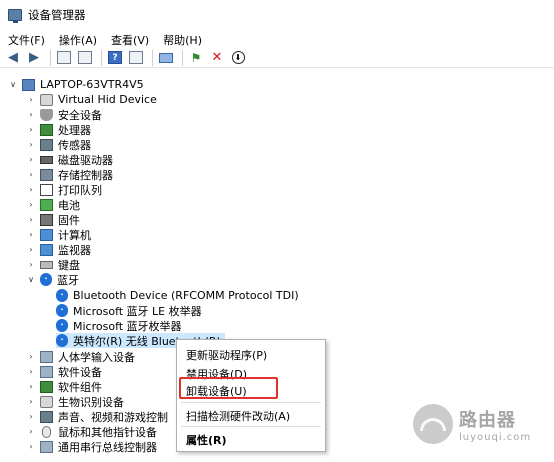 Image resolution: width=554 pixels, height=462 pixels. What do you see at coordinates (277, 58) in the screenshot?
I see `toolbar: ◀ ▶ ? ⚑ ✕ ⬇` at bounding box center [277, 58].